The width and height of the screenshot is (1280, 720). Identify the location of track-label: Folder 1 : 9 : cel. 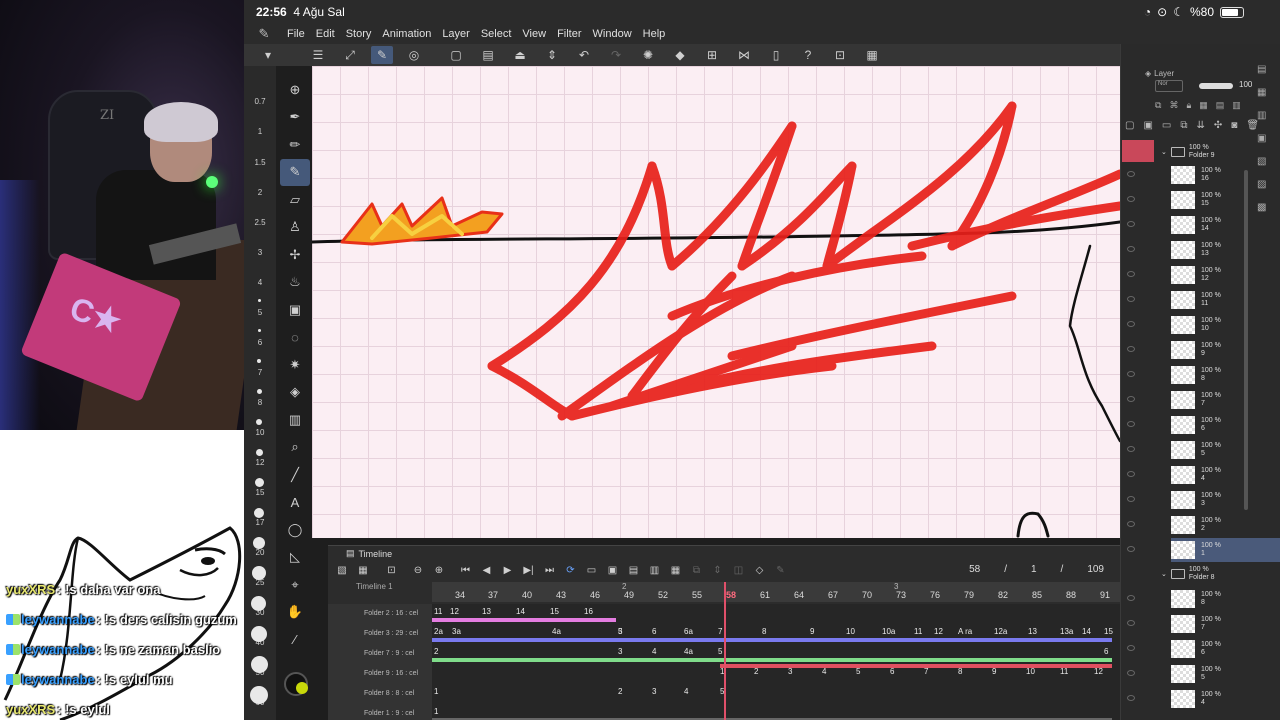
(380, 712).